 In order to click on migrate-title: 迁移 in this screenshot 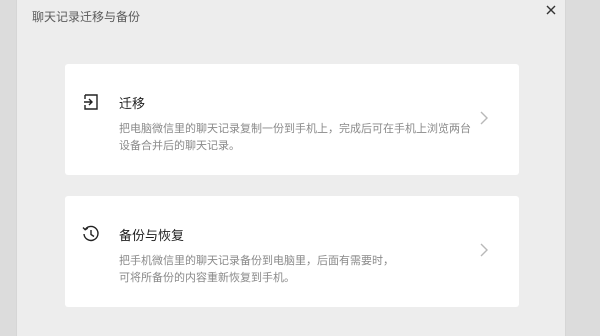, I will do `click(132, 104)`.